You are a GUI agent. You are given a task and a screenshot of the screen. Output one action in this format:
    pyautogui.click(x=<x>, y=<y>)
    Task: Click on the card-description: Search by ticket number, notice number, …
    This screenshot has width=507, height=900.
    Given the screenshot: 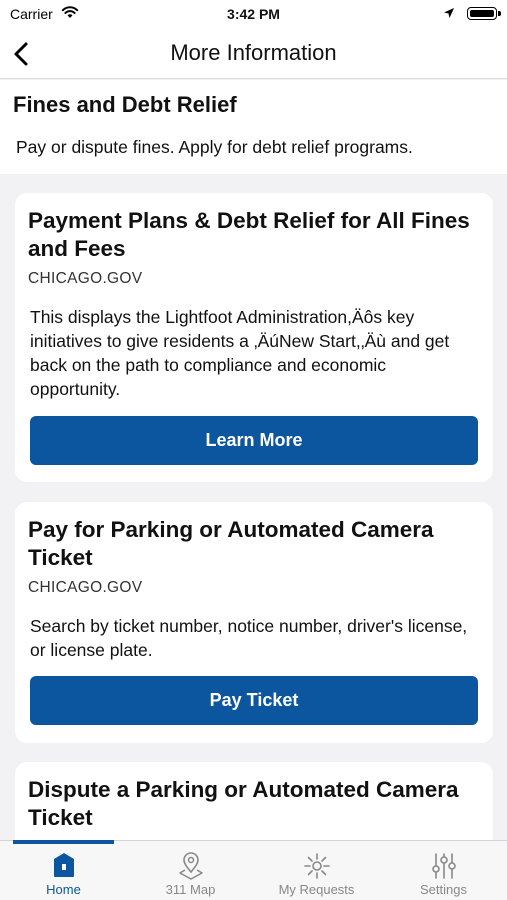 What is the action you would take?
    pyautogui.click(x=249, y=638)
    